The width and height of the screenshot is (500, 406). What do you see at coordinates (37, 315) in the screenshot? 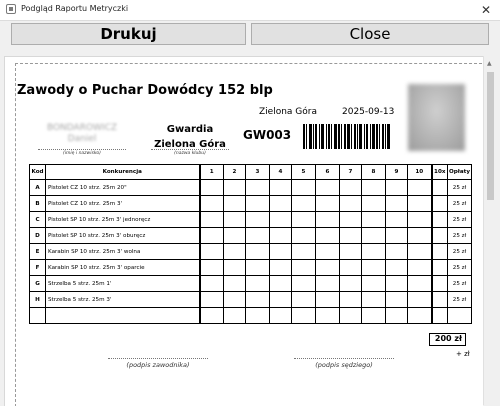
I see `row-code` at bounding box center [37, 315].